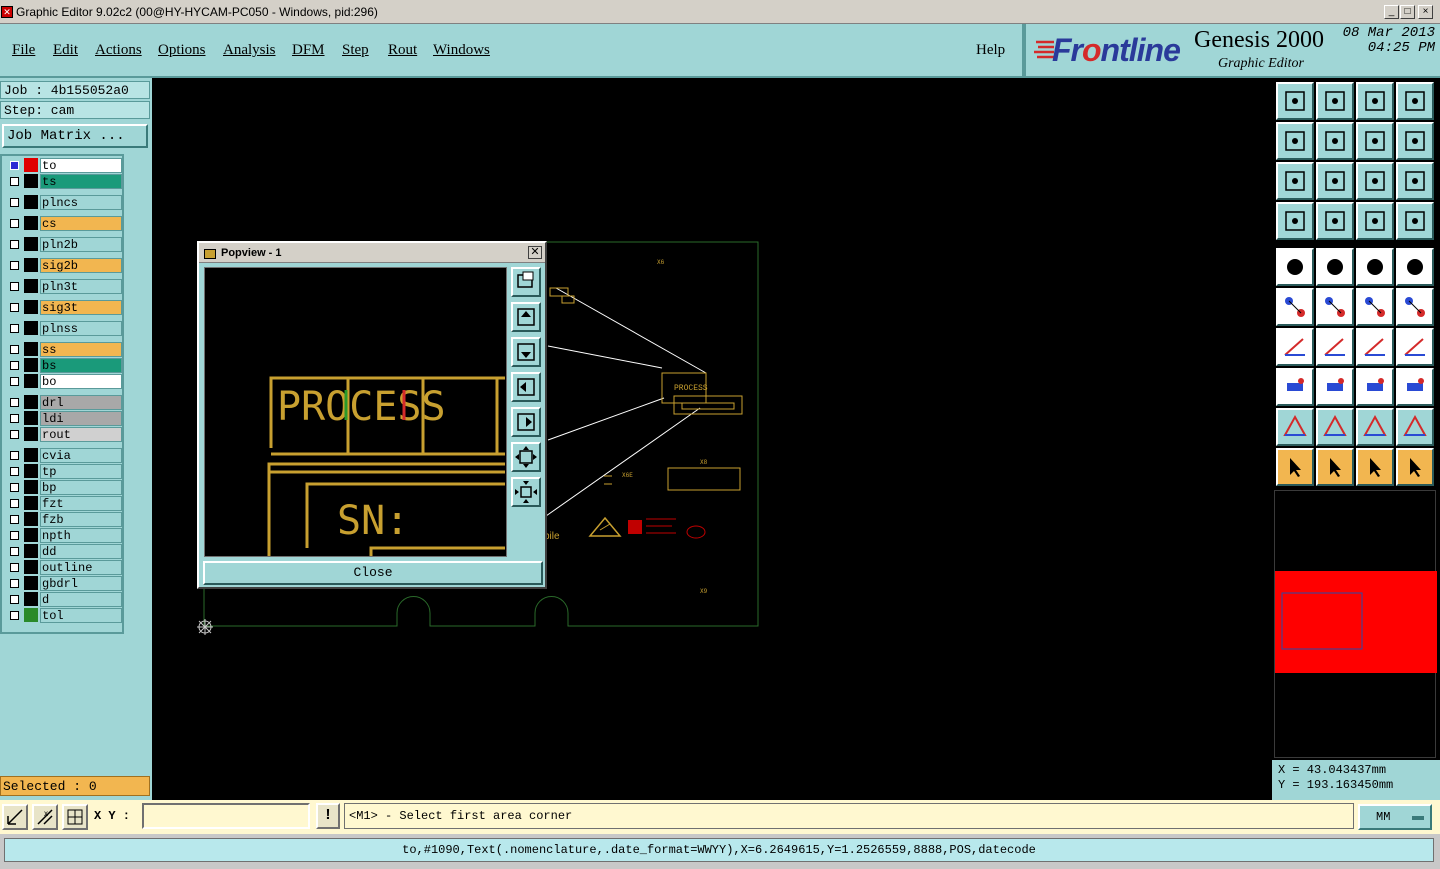  Describe the element at coordinates (1415, 221) in the screenshot. I see `net-blue-icon` at that location.